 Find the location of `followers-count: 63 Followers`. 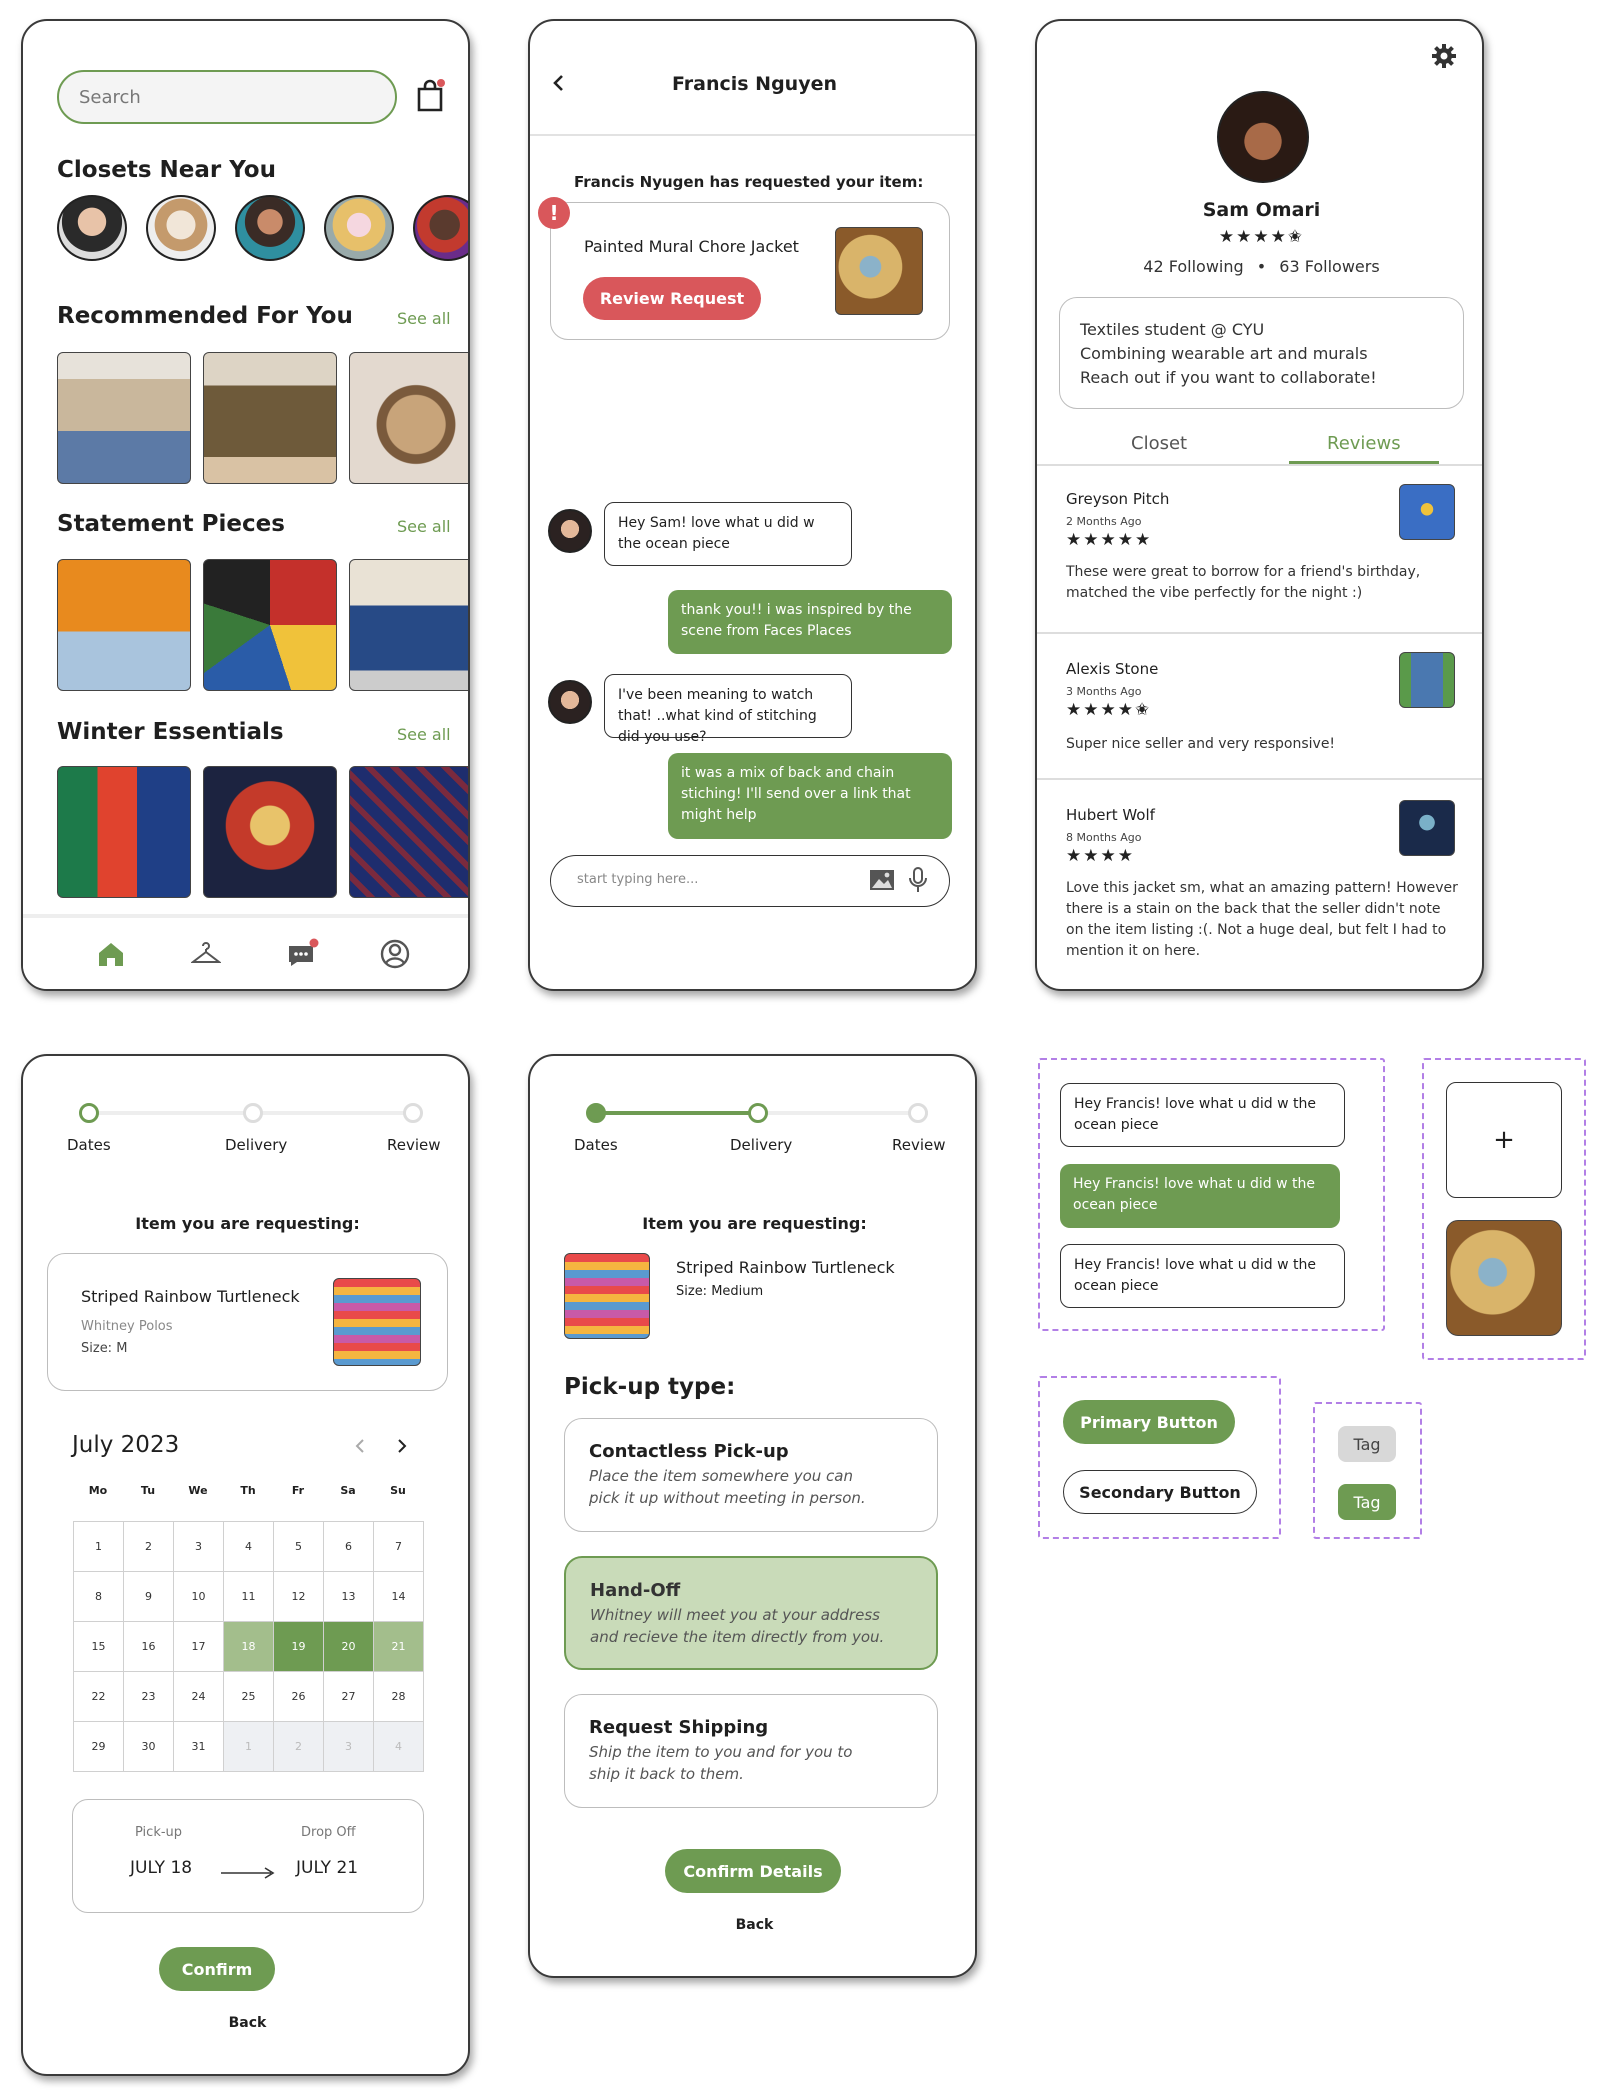

followers-count: 63 Followers is located at coordinates (1329, 266).